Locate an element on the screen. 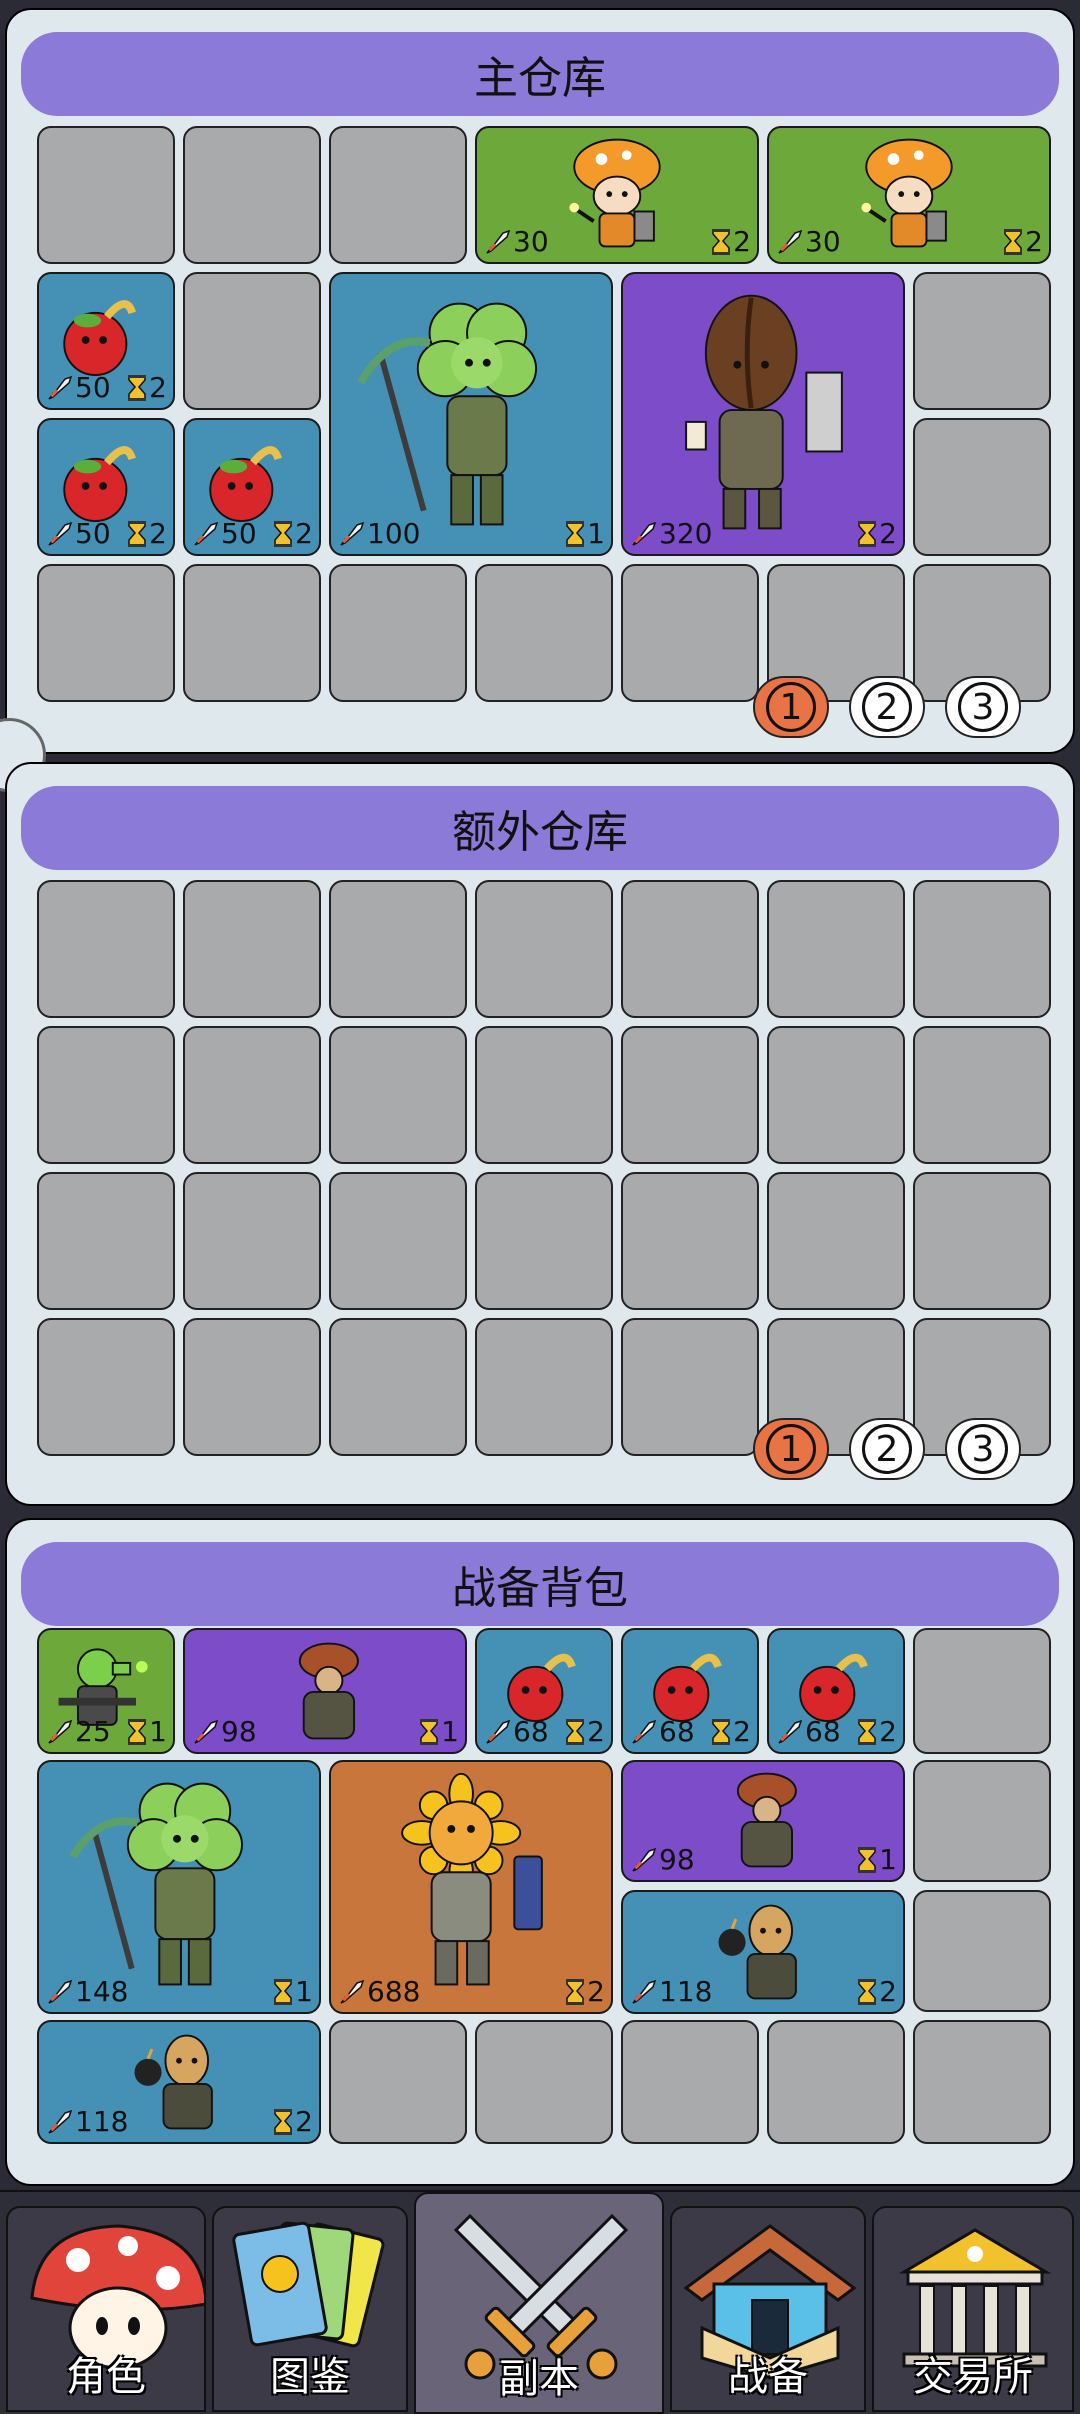 This screenshot has width=1080, height=2414. coffee-bean-soldier-art is located at coordinates (764, 412).